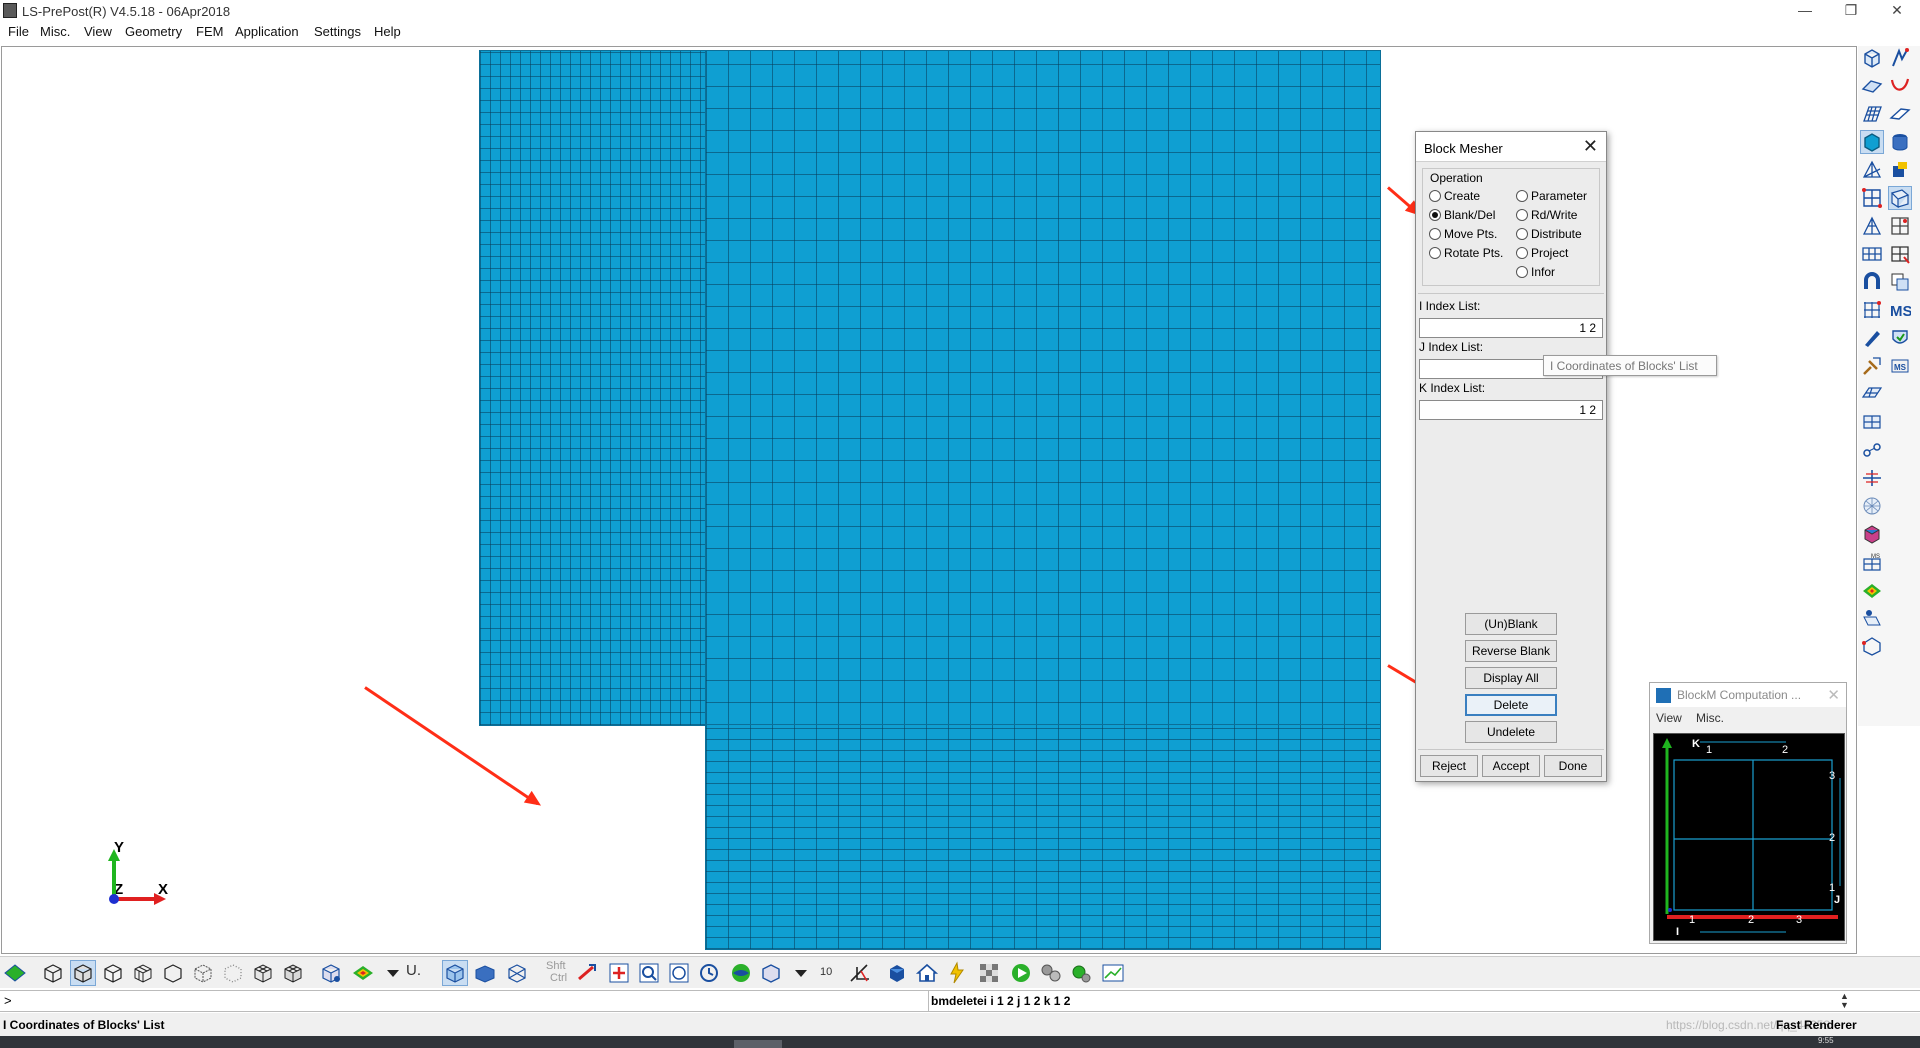  I want to click on fringe-cube-icon, so click(293, 973).